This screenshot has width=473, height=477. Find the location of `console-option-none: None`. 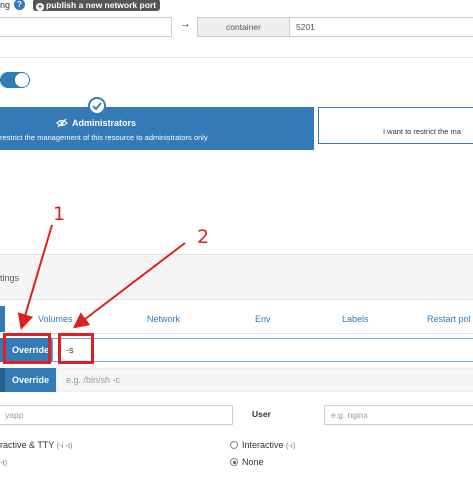

console-option-none: None is located at coordinates (253, 462).